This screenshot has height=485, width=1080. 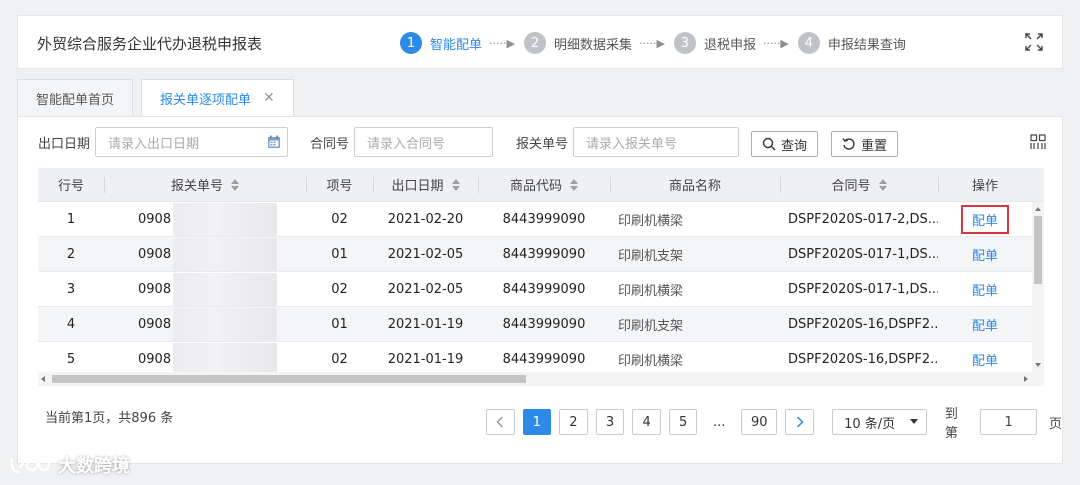 I want to click on page-button: 4, so click(x=646, y=422).